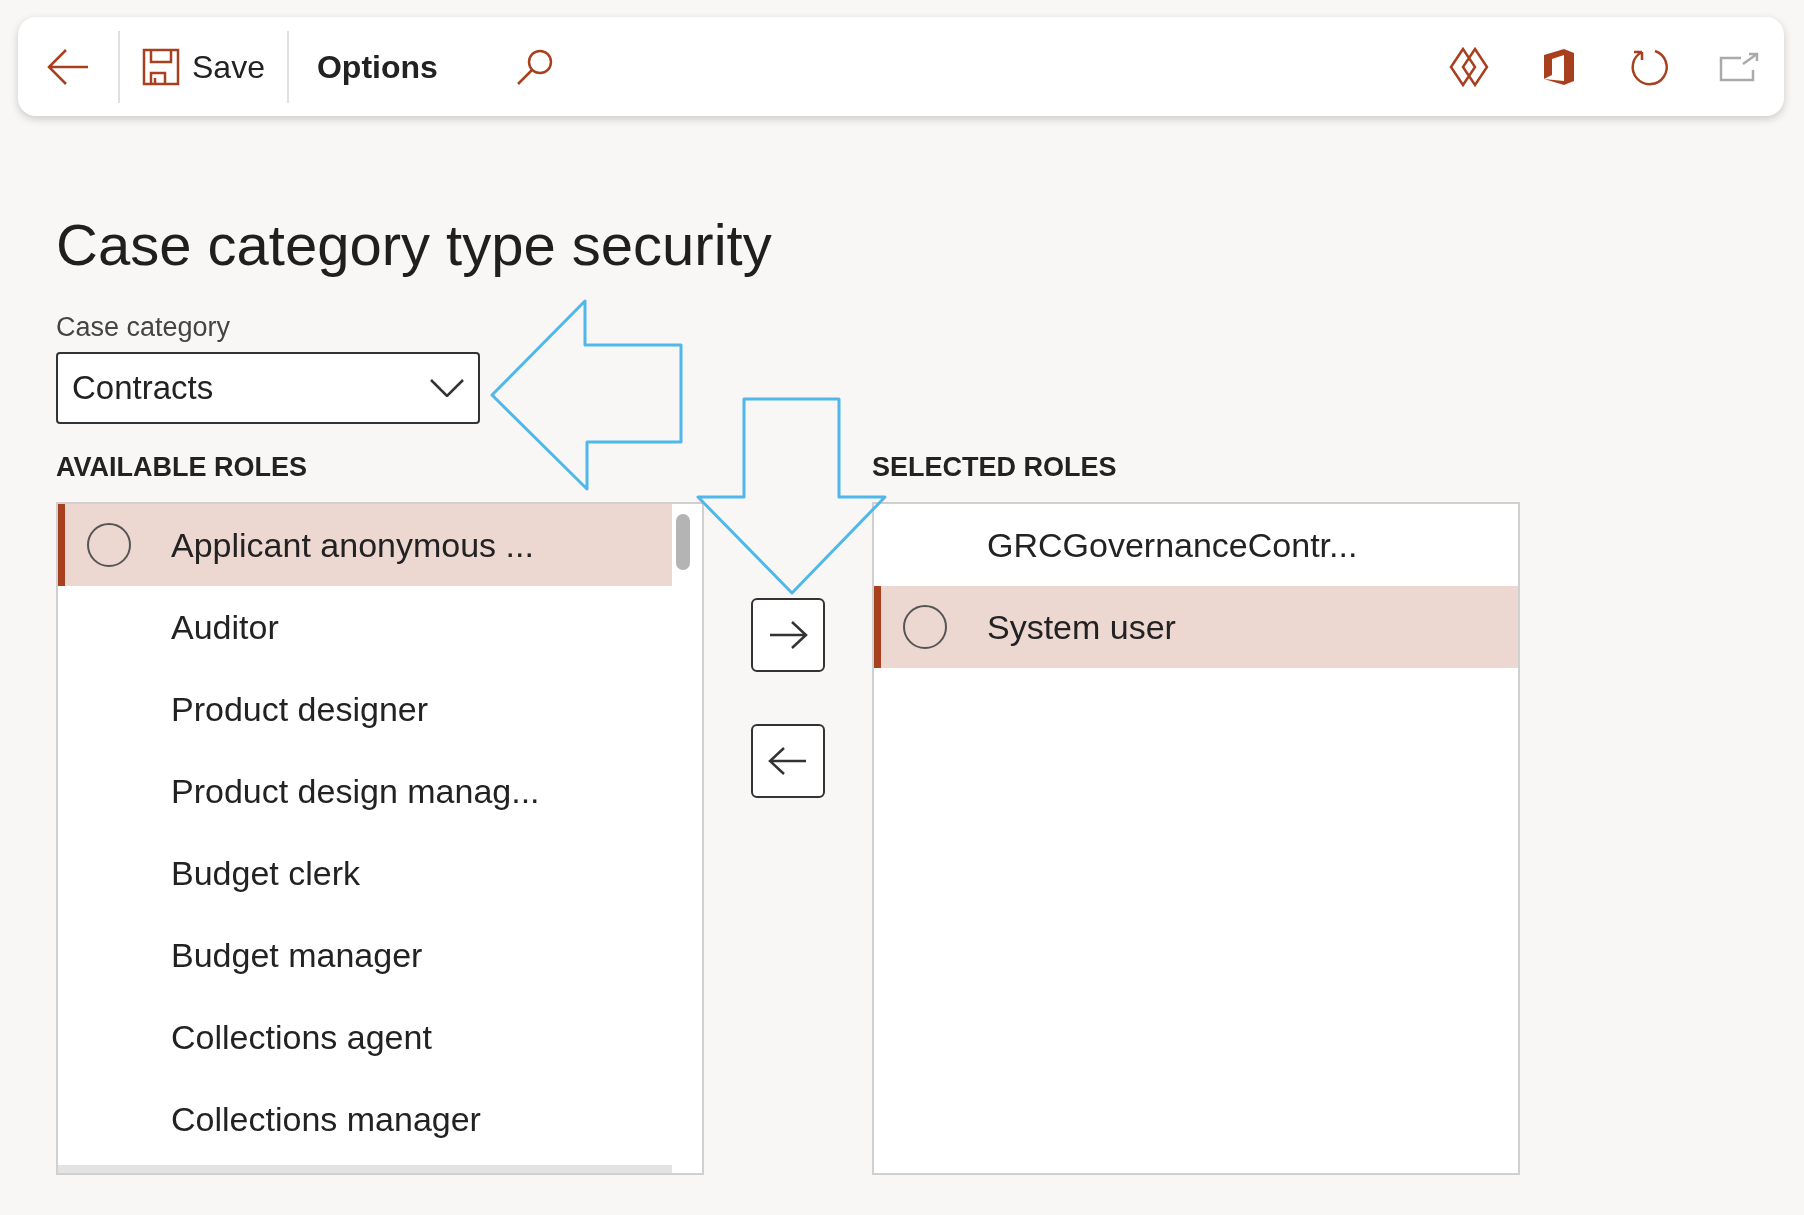 Image resolution: width=1804 pixels, height=1215 pixels. I want to click on popout-icon, so click(1739, 66).